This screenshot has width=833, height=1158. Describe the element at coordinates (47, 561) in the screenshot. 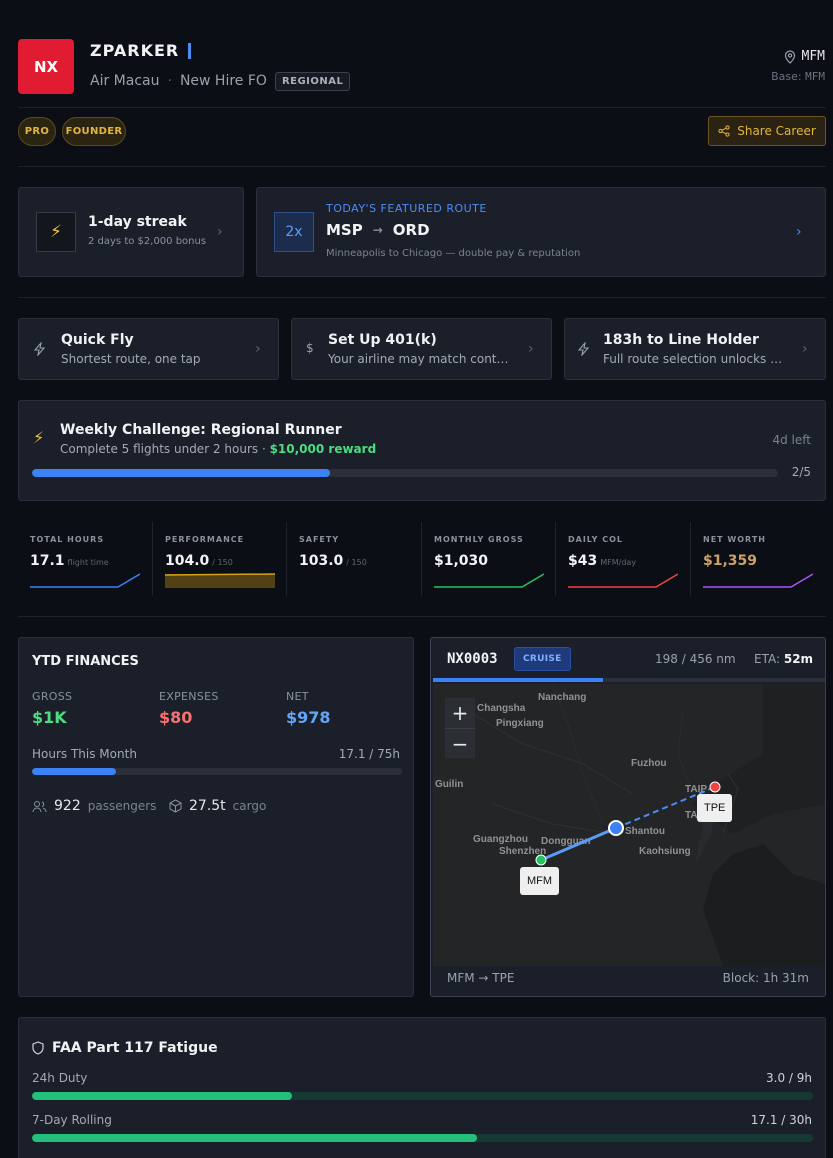

I see `stat-value-number: 17.1` at that location.